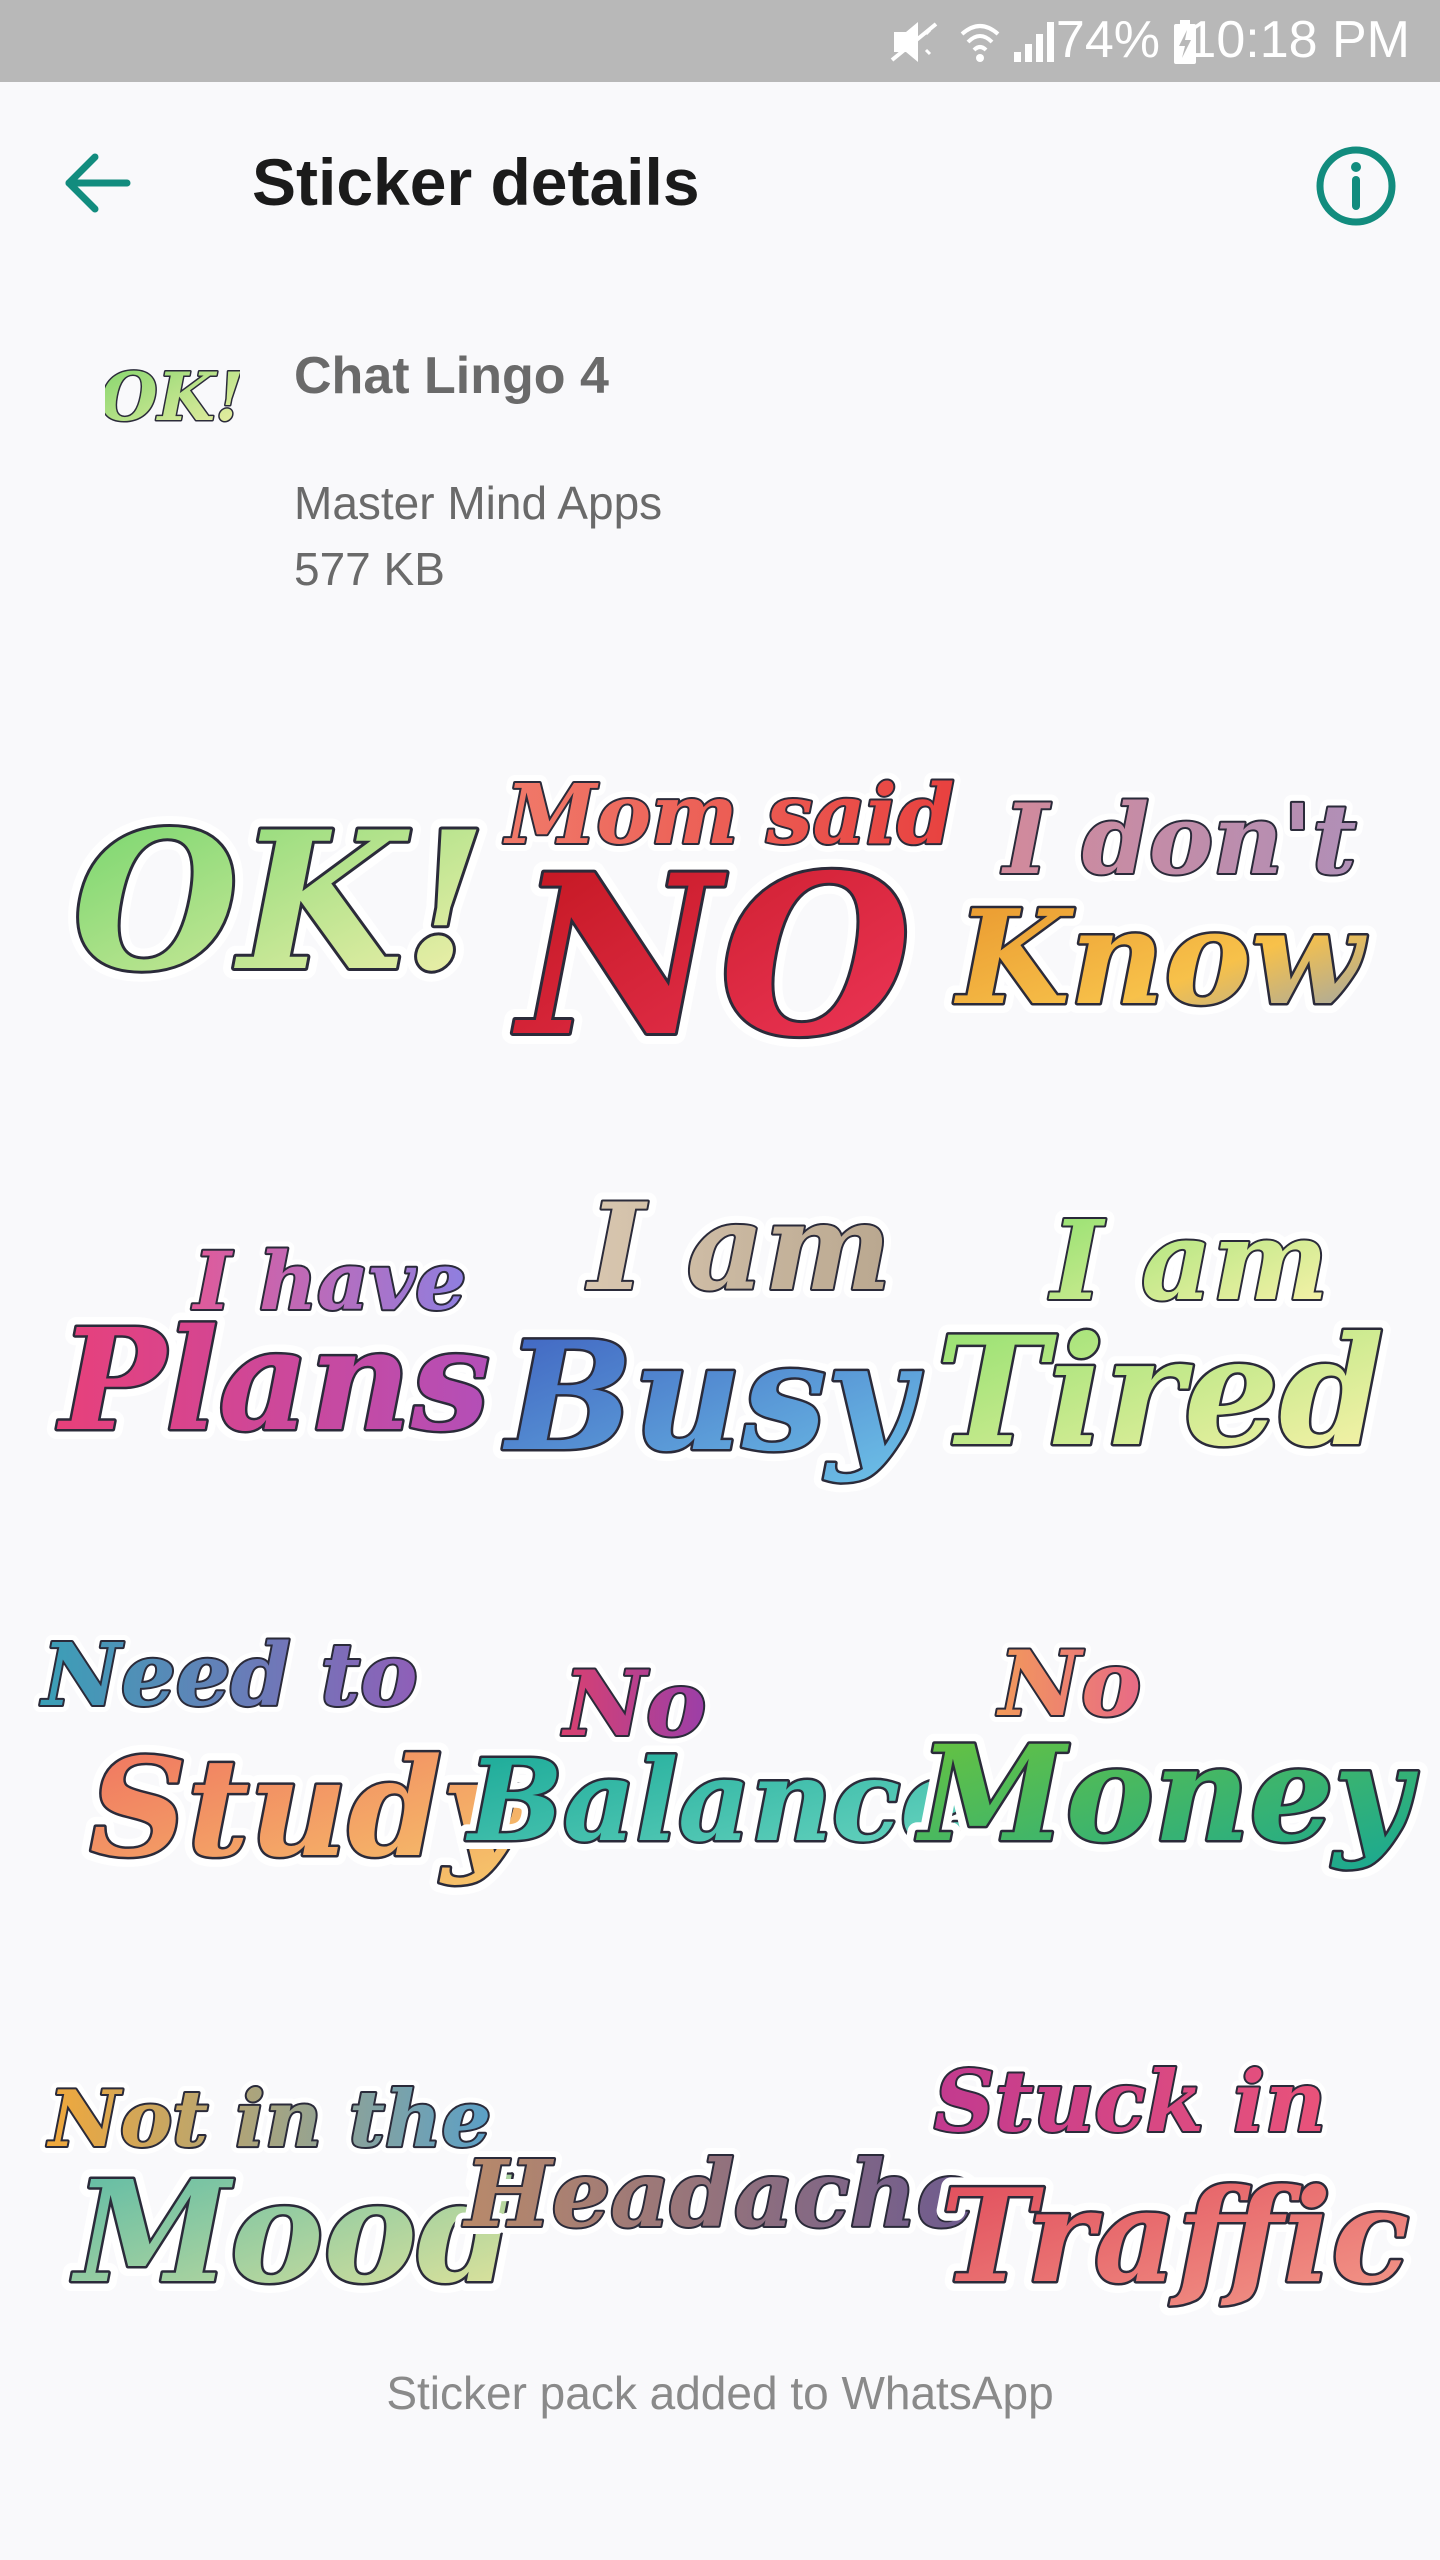 Image resolution: width=1440 pixels, height=2560 pixels. What do you see at coordinates (712, 1397) in the screenshot?
I see `svg-text: Busy` at bounding box center [712, 1397].